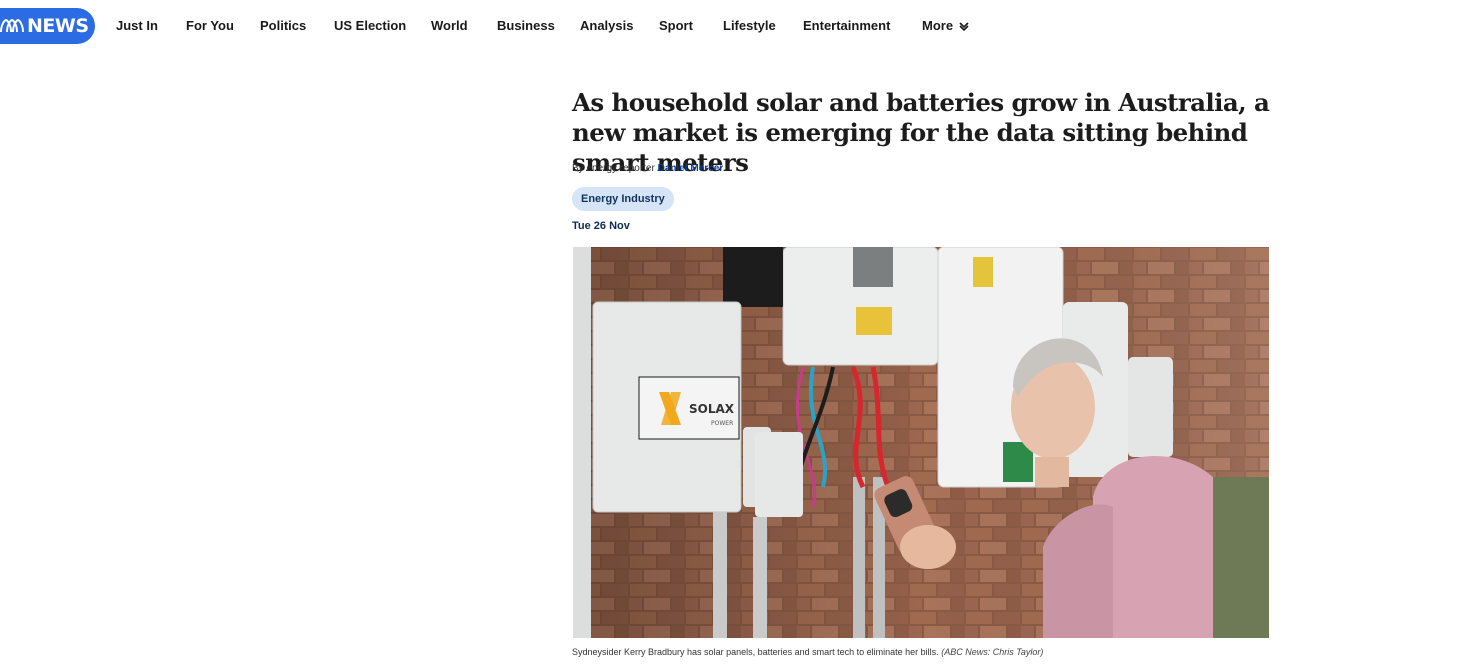  Describe the element at coordinates (601, 226) in the screenshot. I see `publish-date: Tue 26 Nov` at that location.